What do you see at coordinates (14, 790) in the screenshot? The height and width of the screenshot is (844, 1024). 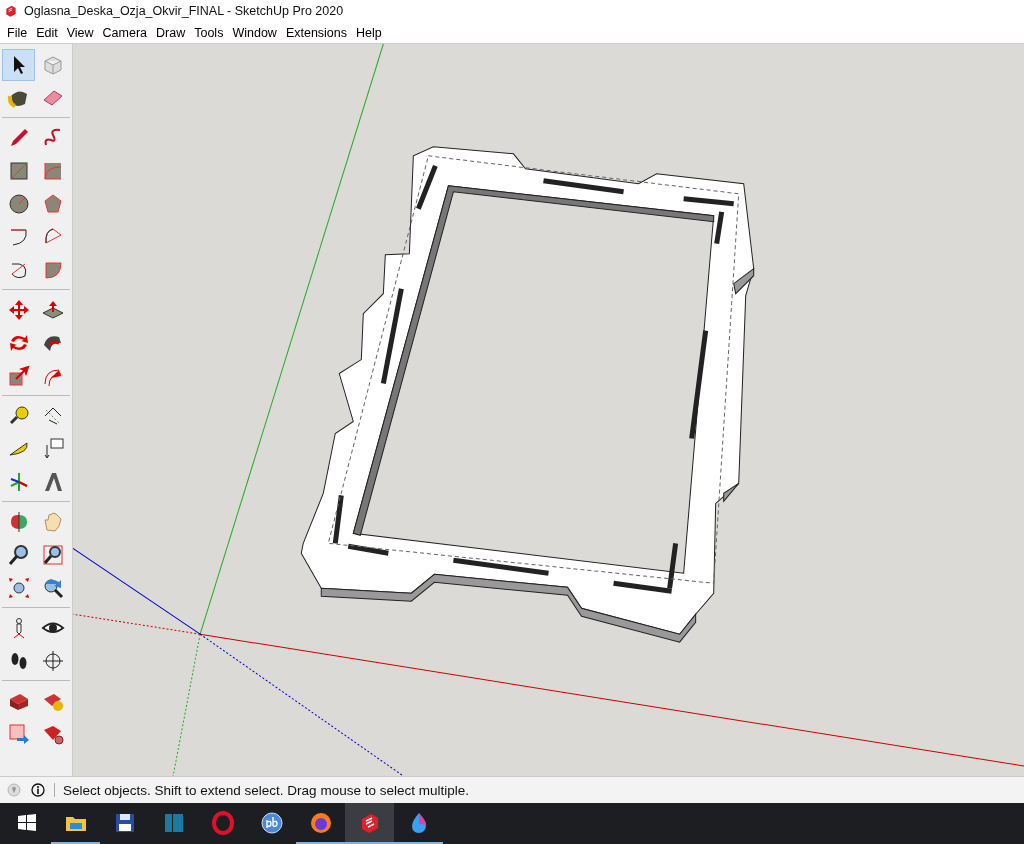 I see `location-pin-icon` at bounding box center [14, 790].